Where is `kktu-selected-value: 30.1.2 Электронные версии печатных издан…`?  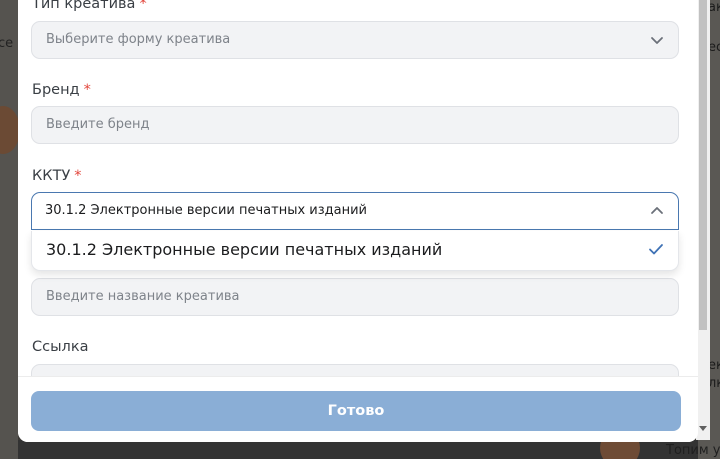 kktu-selected-value: 30.1.2 Электронные версии печатных издан… is located at coordinates (206, 210).